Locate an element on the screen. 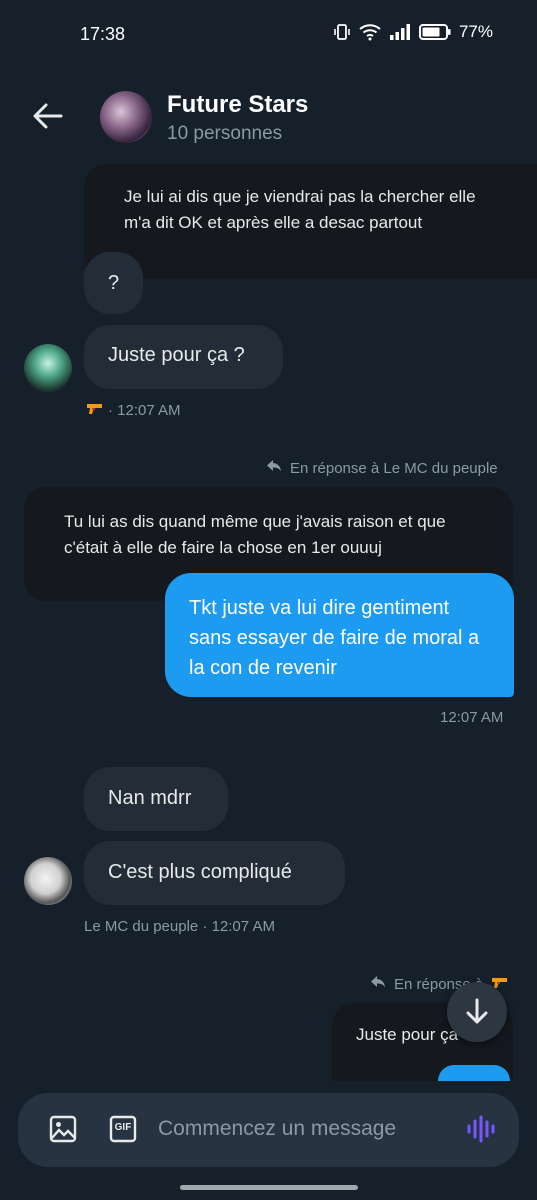  voice-icon is located at coordinates (481, 1129).